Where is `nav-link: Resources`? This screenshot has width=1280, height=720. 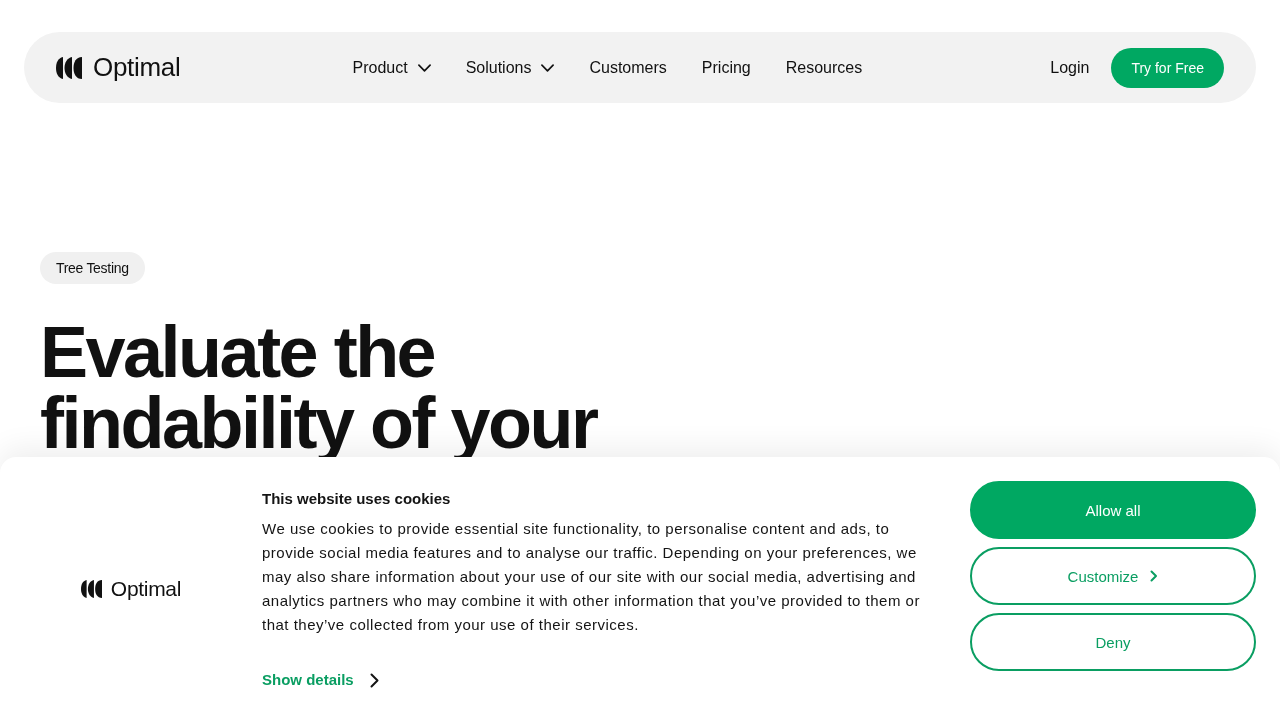
nav-link: Resources is located at coordinates (824, 67).